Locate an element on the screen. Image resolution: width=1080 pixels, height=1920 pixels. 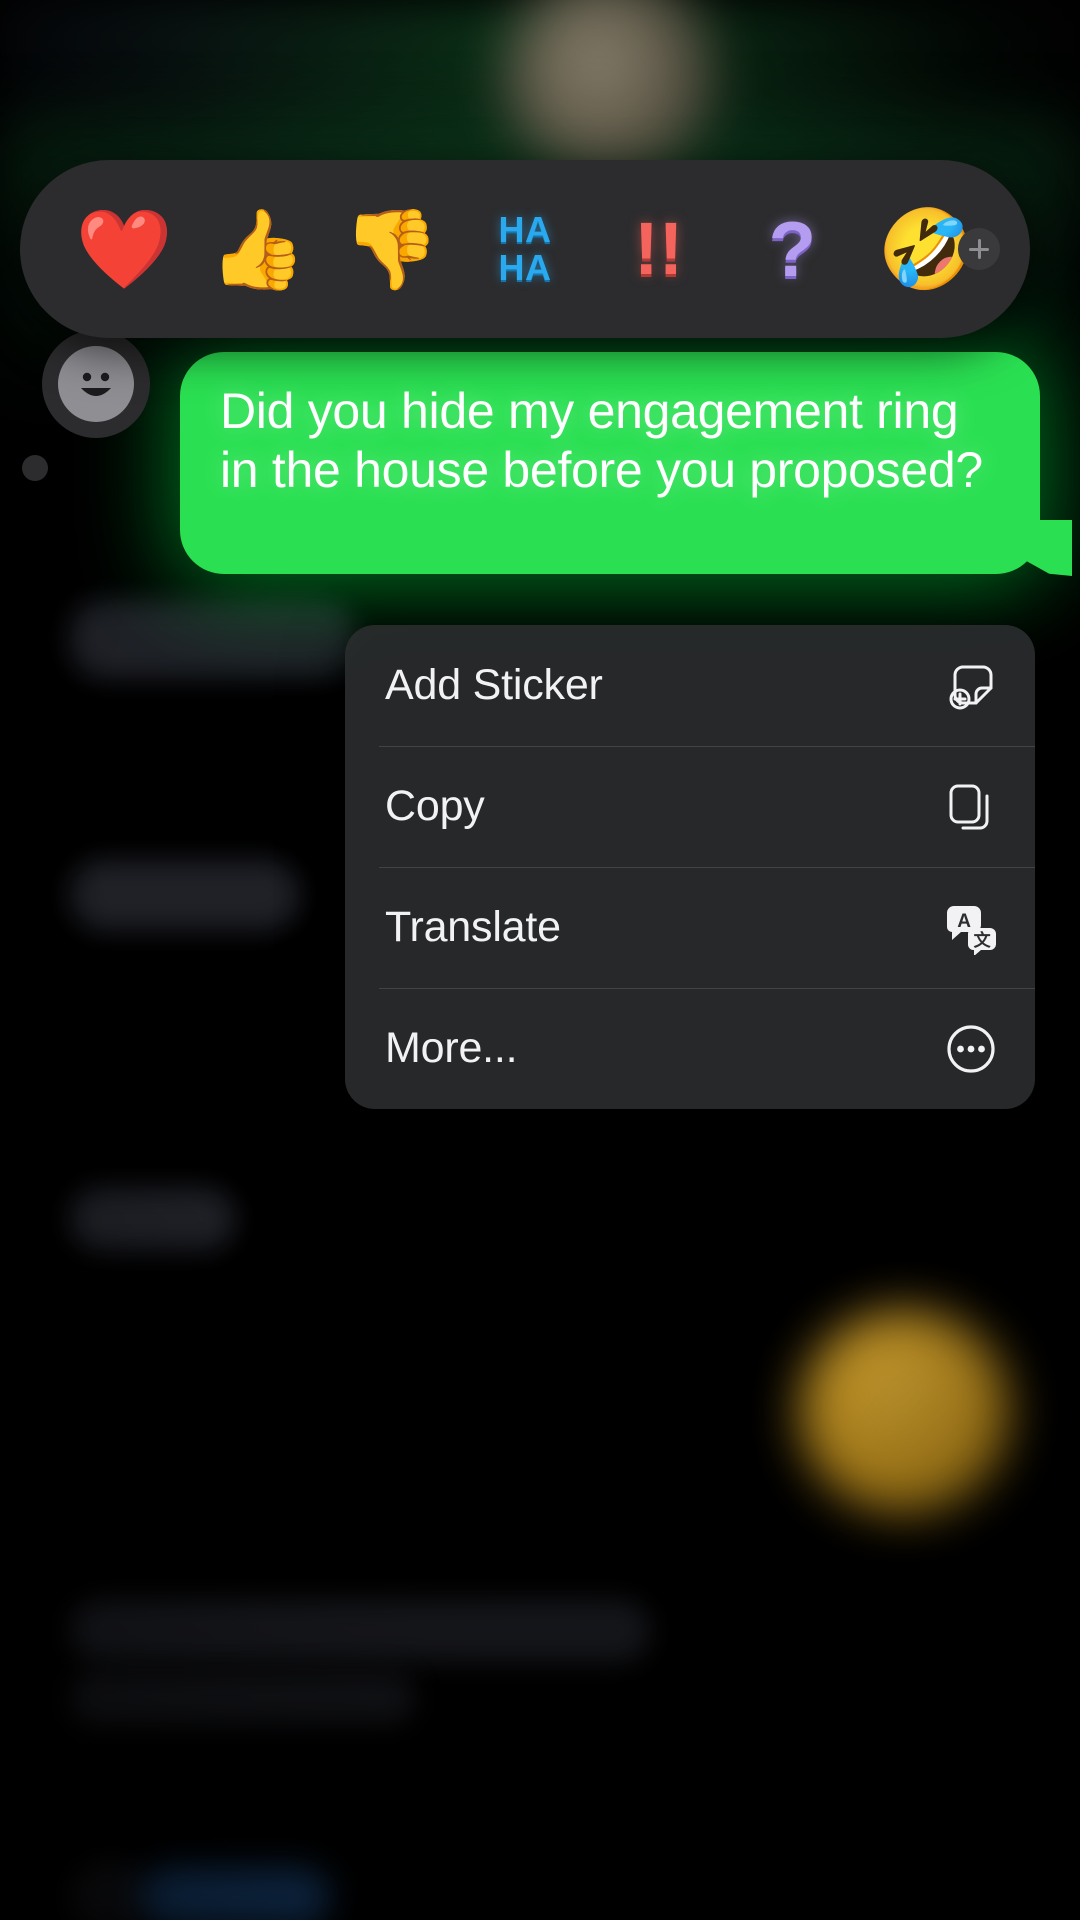
thumbs-down-icon: 👎 is located at coordinates (391, 249).